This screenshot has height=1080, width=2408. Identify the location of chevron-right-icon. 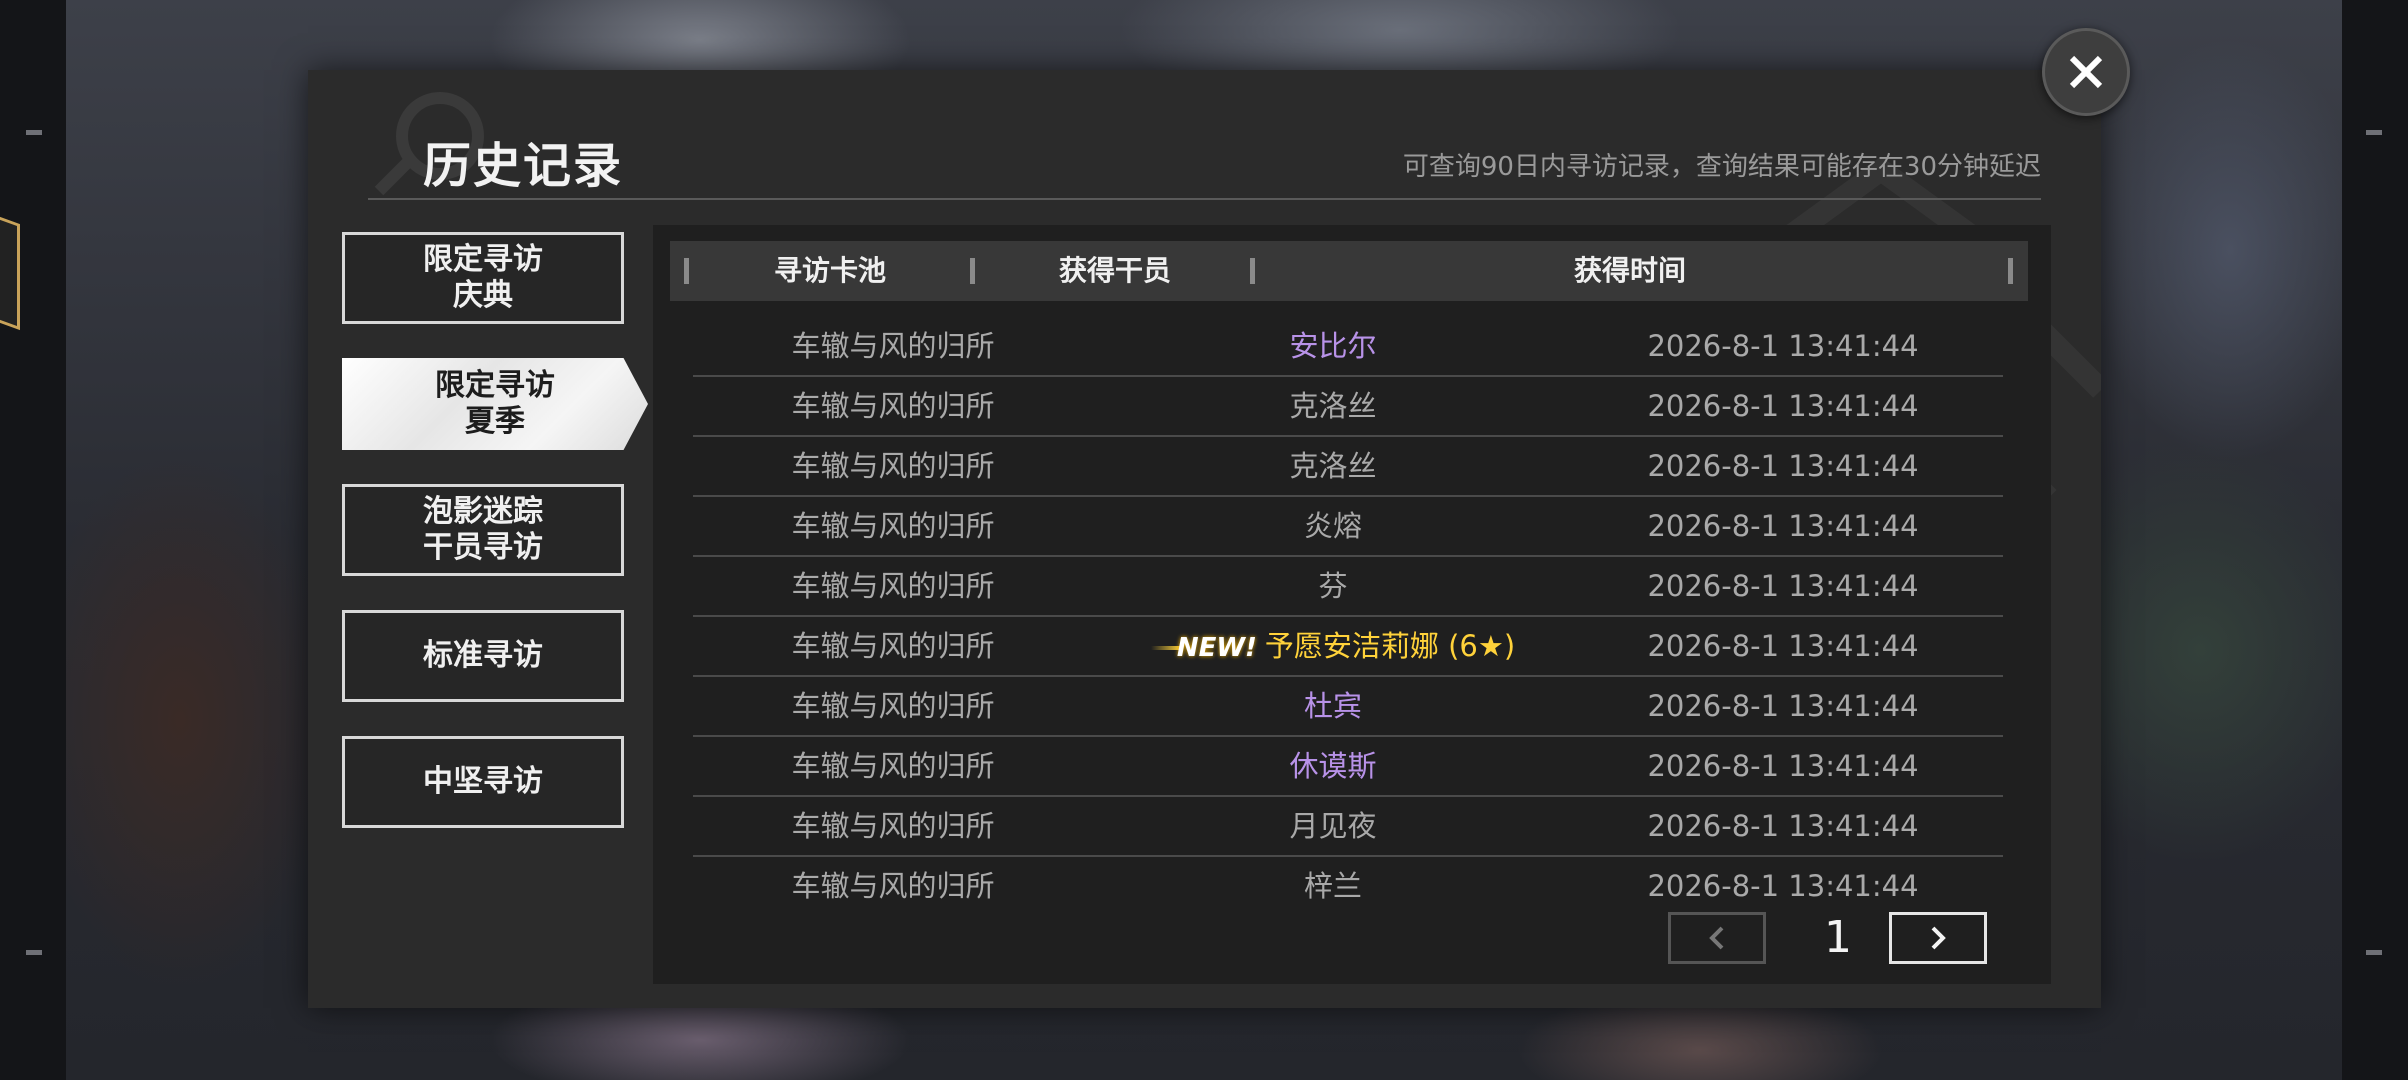
(1938, 938).